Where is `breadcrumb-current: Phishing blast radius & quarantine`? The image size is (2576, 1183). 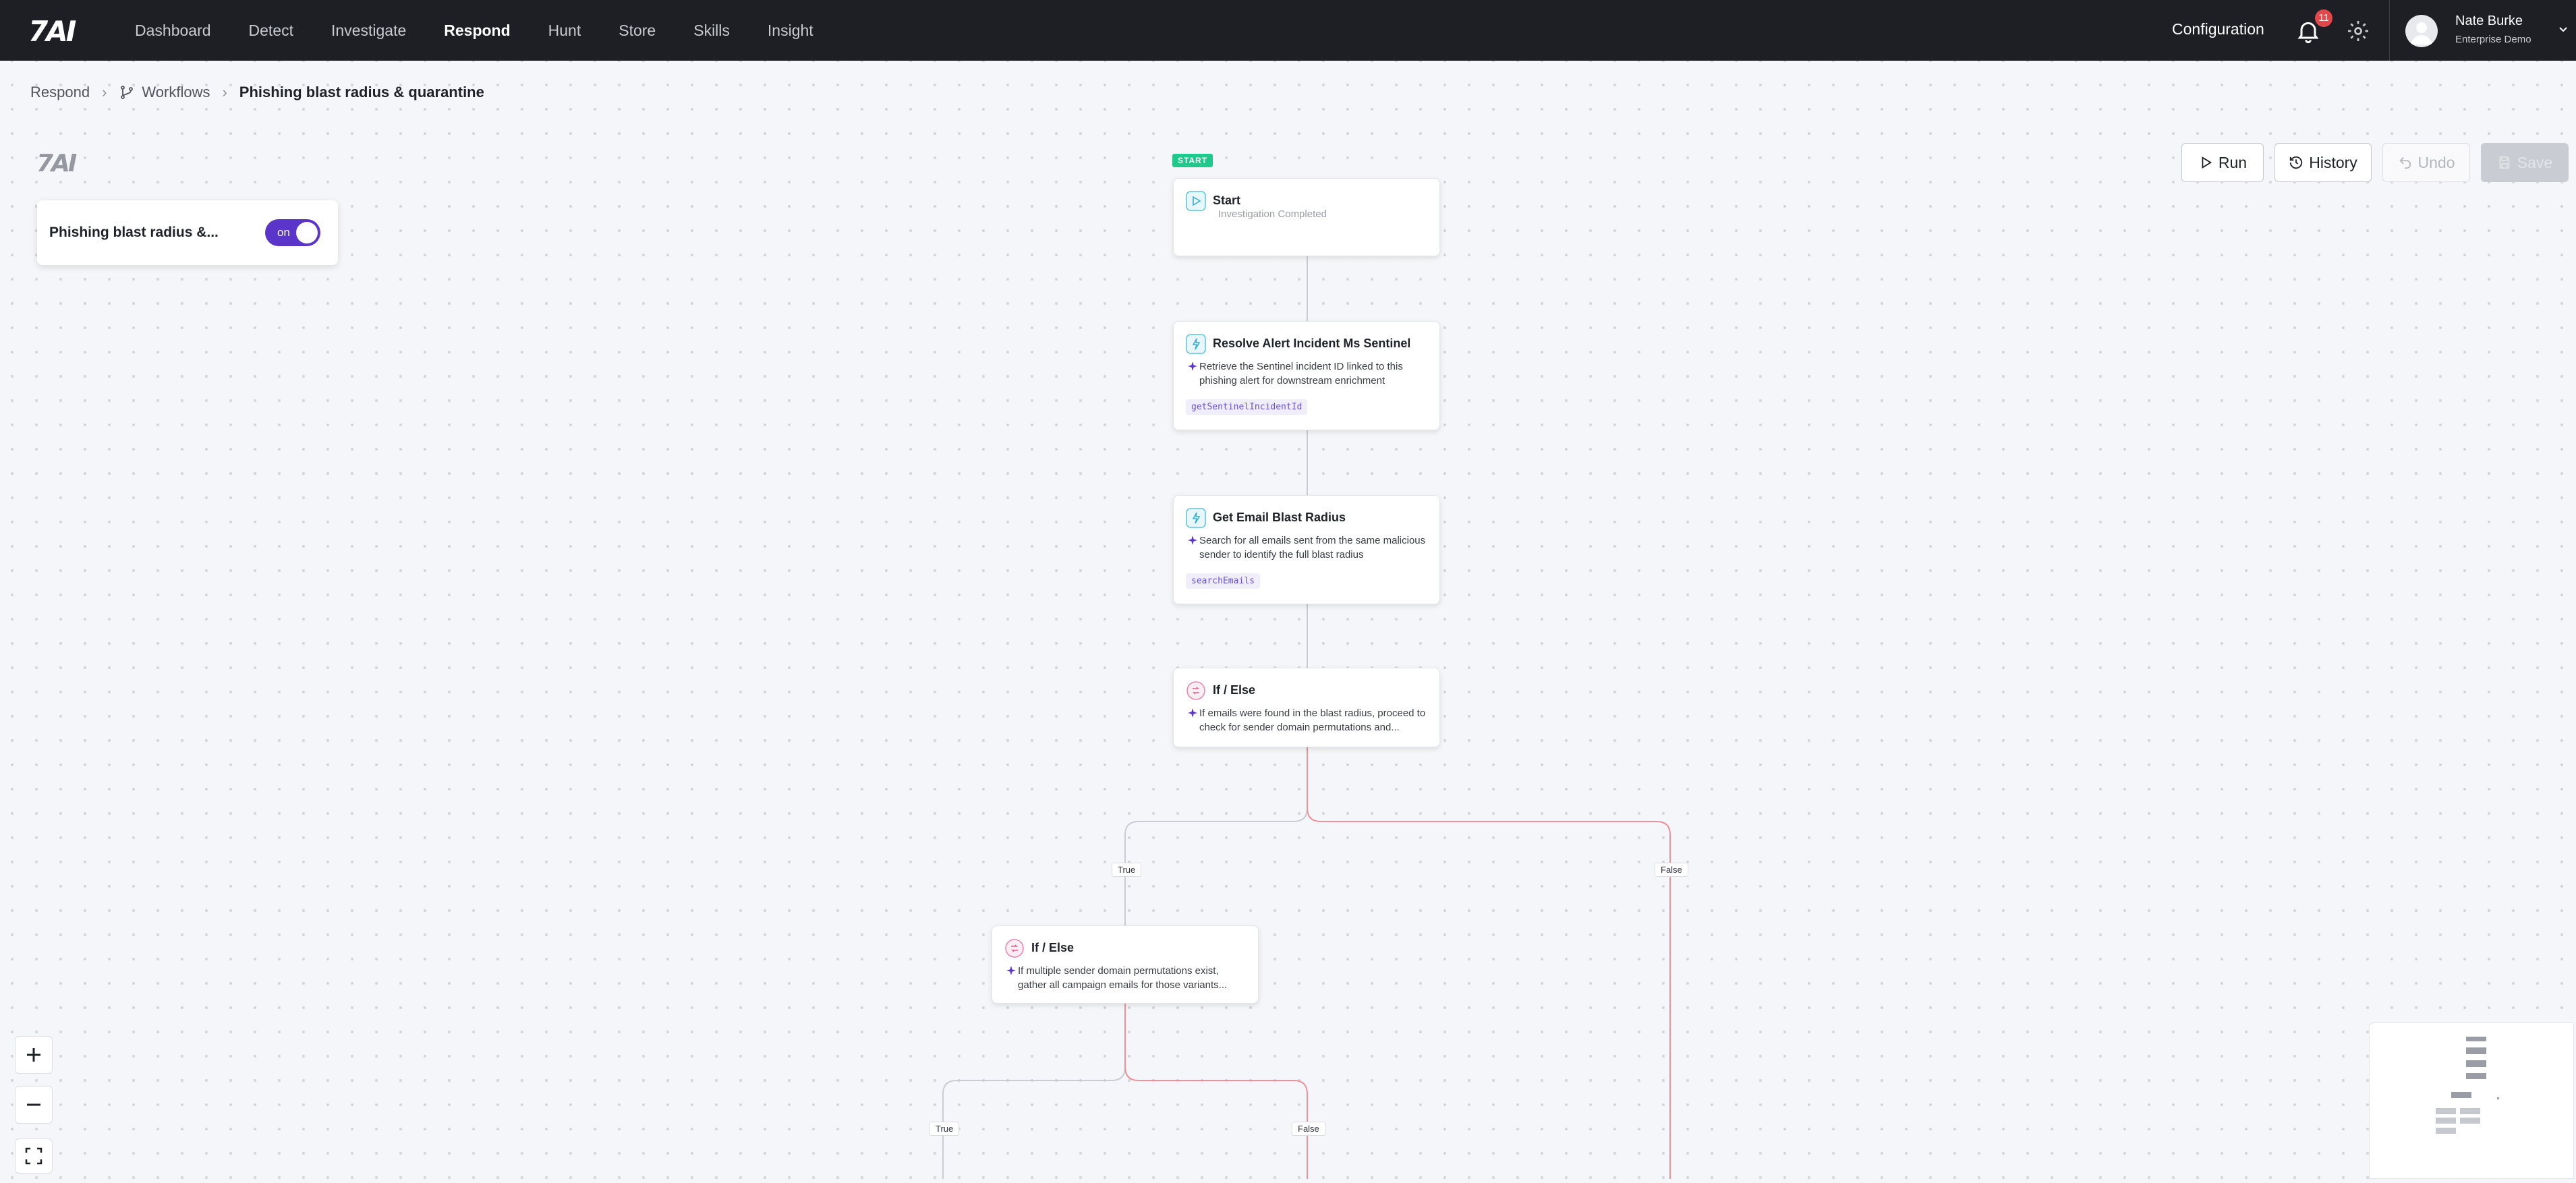 breadcrumb-current: Phishing blast radius & quarantine is located at coordinates (361, 92).